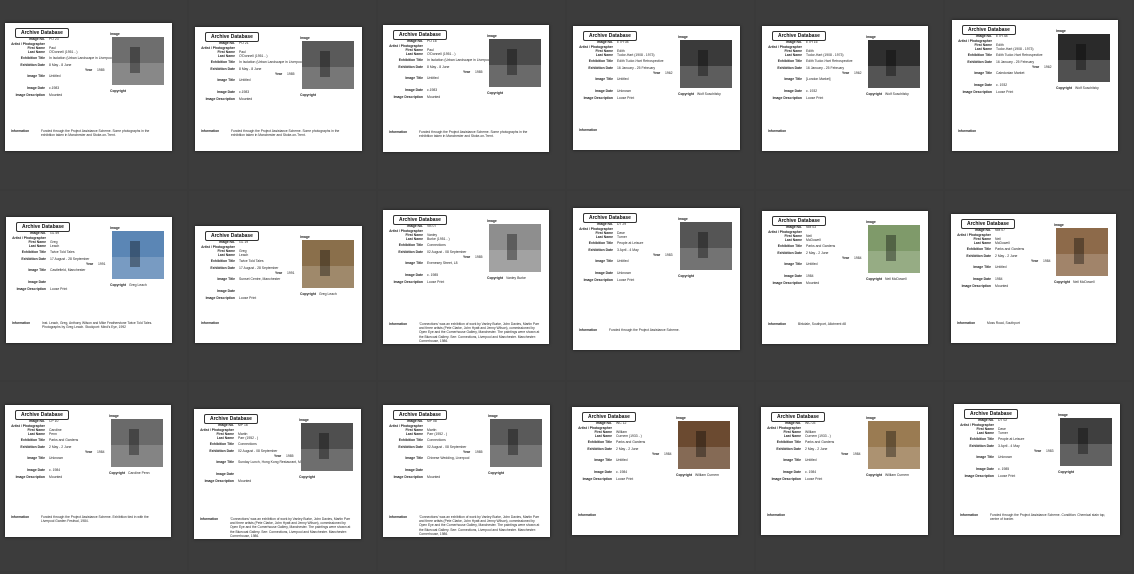 The height and width of the screenshot is (574, 1134). Describe the element at coordinates (1011, 439) in the screenshot. I see `field-value: People at Leisure` at that location.